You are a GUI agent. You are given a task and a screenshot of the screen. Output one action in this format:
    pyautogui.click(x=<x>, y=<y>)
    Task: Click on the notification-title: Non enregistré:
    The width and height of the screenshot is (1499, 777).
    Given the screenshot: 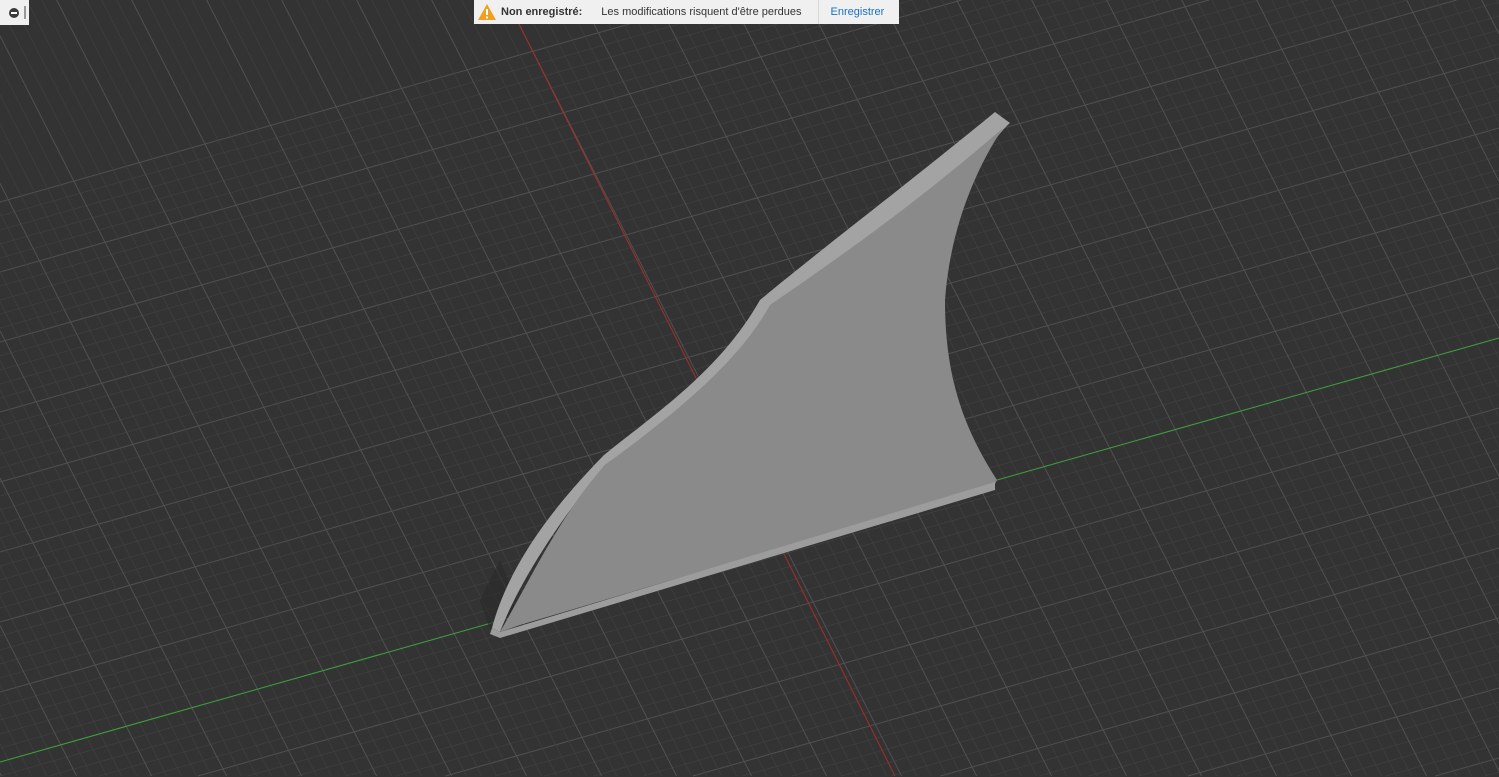 What is the action you would take?
    pyautogui.click(x=542, y=12)
    